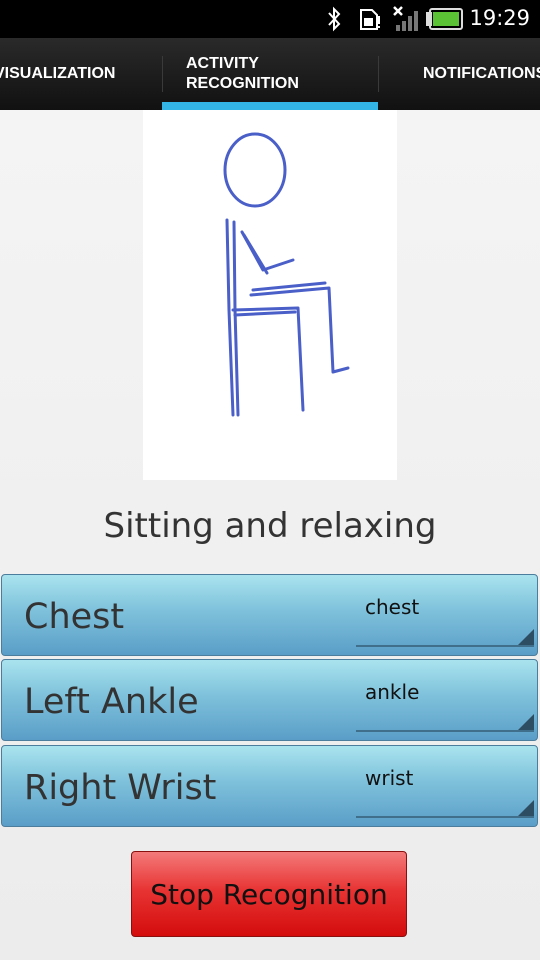 The image size is (540, 960). What do you see at coordinates (270, 526) in the screenshot?
I see `activity-label: Sitting and relaxing` at bounding box center [270, 526].